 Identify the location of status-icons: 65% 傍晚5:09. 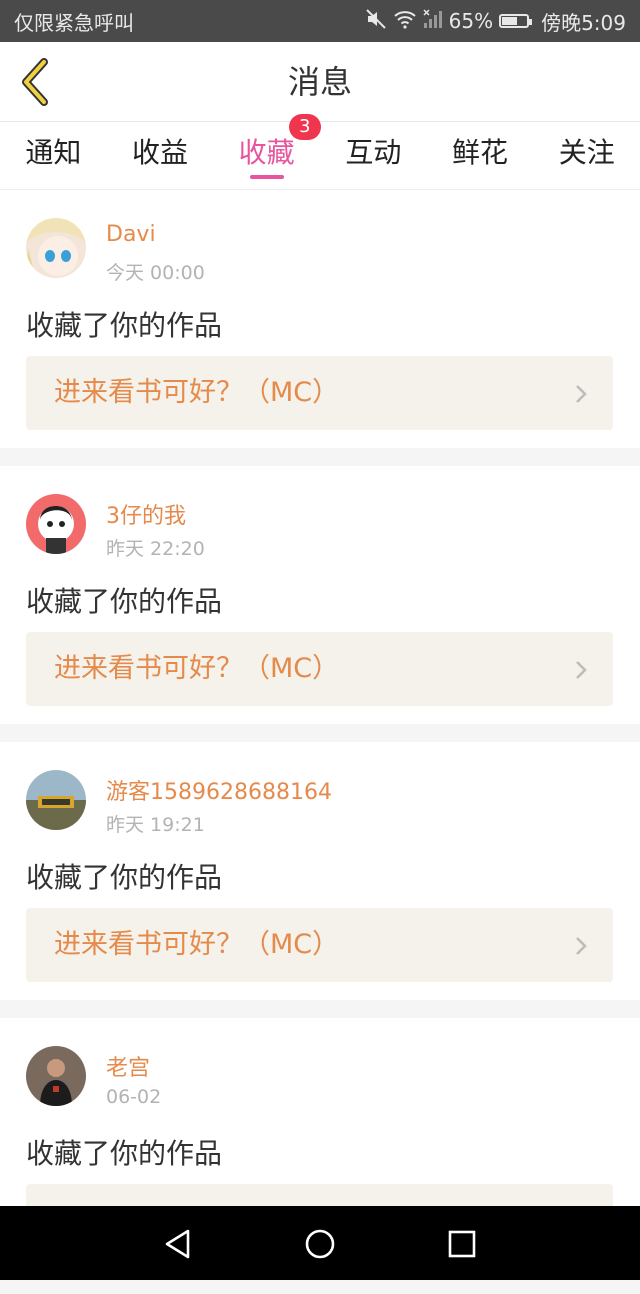
(495, 21).